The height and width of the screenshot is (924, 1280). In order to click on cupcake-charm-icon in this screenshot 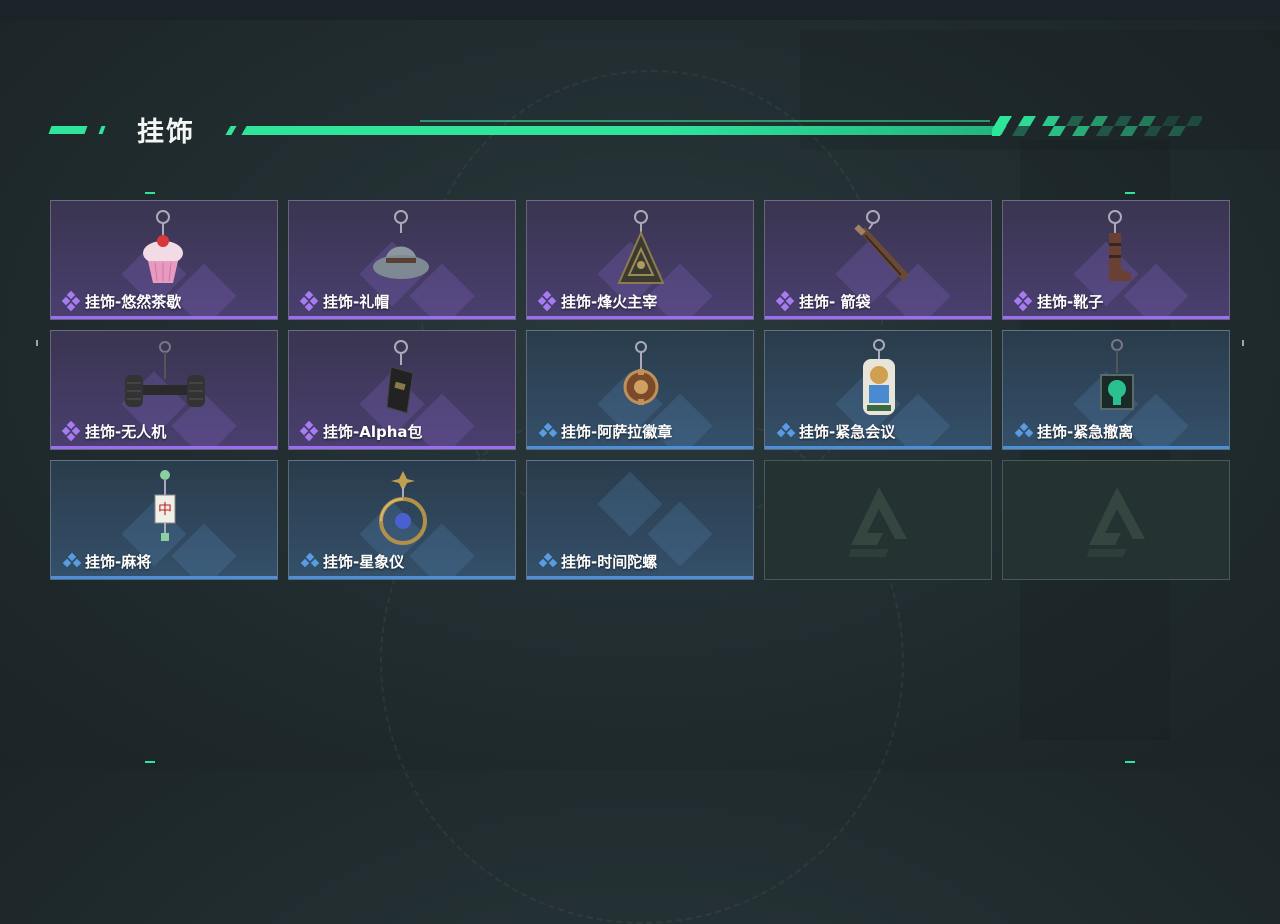, I will do `click(163, 246)`.